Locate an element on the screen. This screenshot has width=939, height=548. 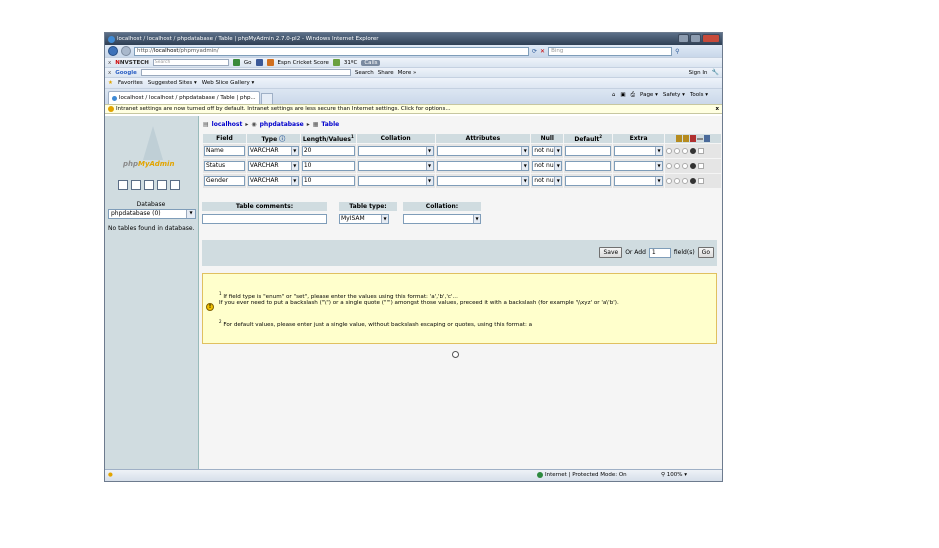
google-search-button: Search is located at coordinates (364, 73).